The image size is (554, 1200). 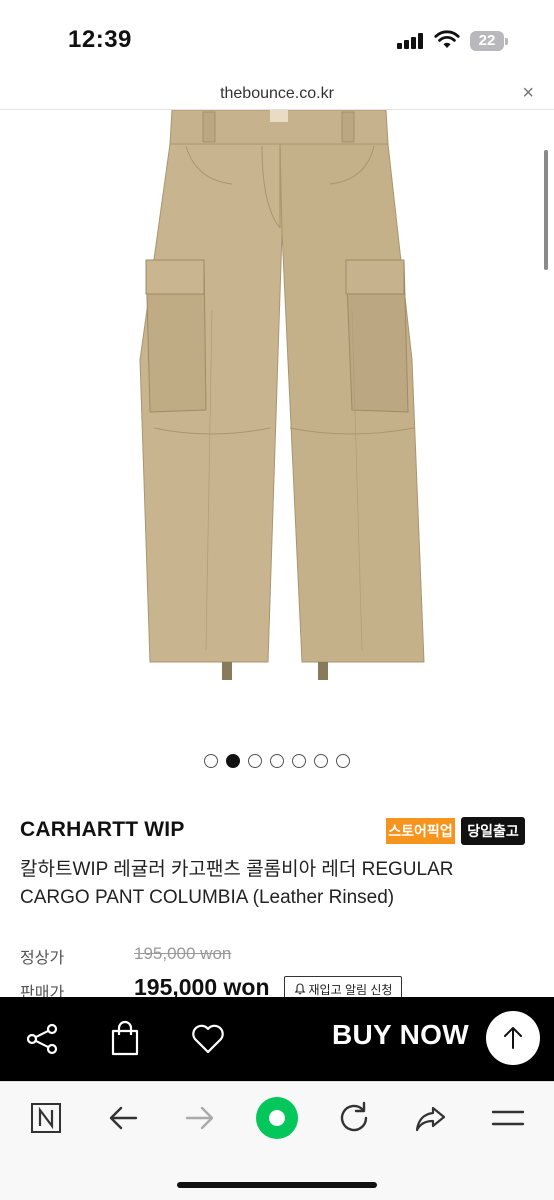 What do you see at coordinates (277, 1039) in the screenshot?
I see `action-bar: BUY NOW` at bounding box center [277, 1039].